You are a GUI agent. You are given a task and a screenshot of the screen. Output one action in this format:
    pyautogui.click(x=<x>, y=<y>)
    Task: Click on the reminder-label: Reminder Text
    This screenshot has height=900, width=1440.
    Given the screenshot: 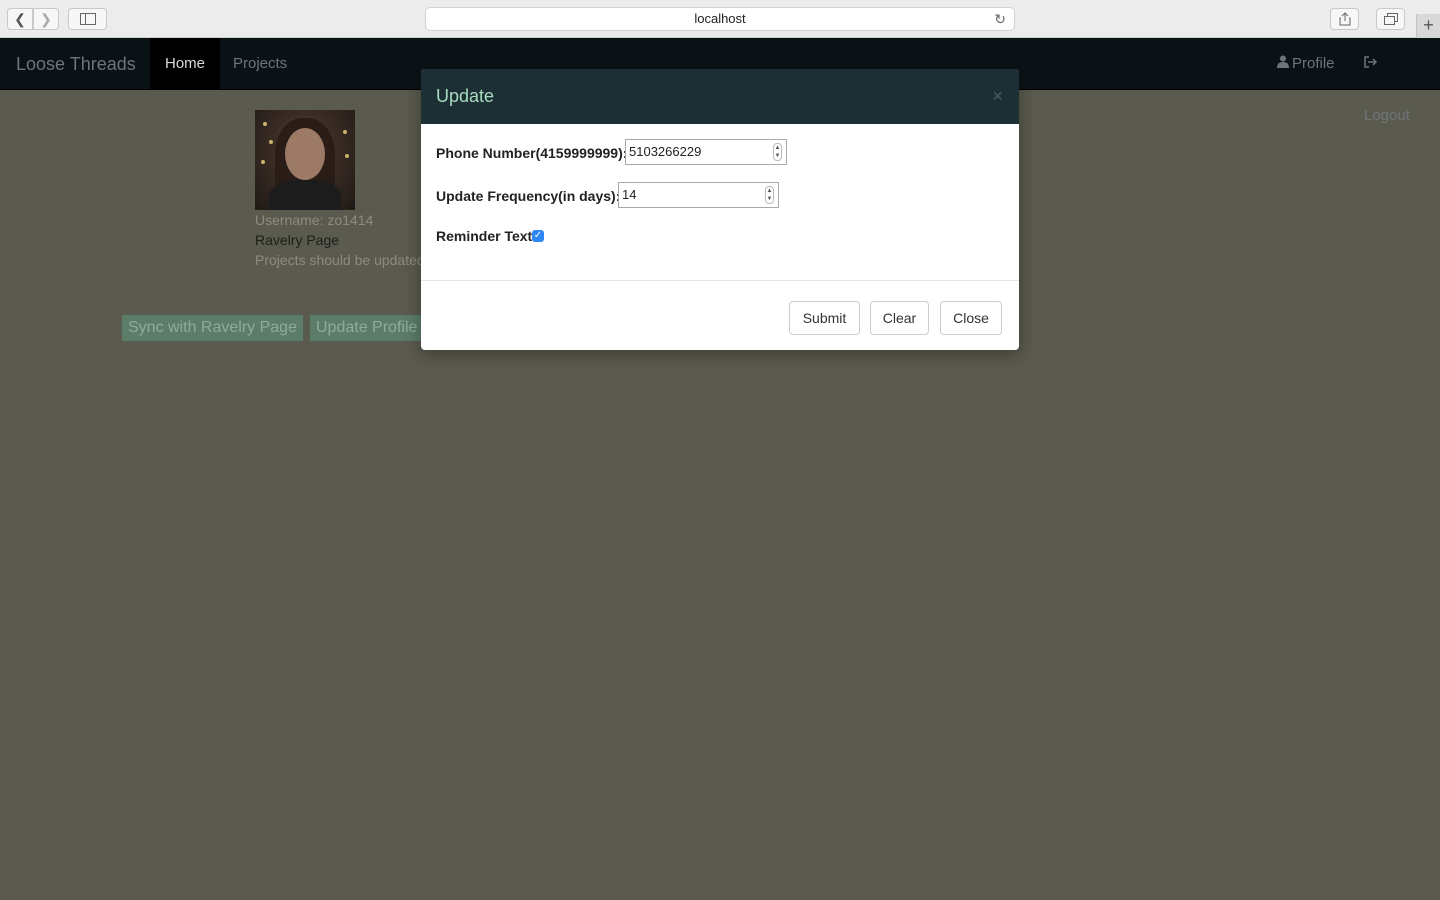 What is the action you would take?
    pyautogui.click(x=484, y=236)
    